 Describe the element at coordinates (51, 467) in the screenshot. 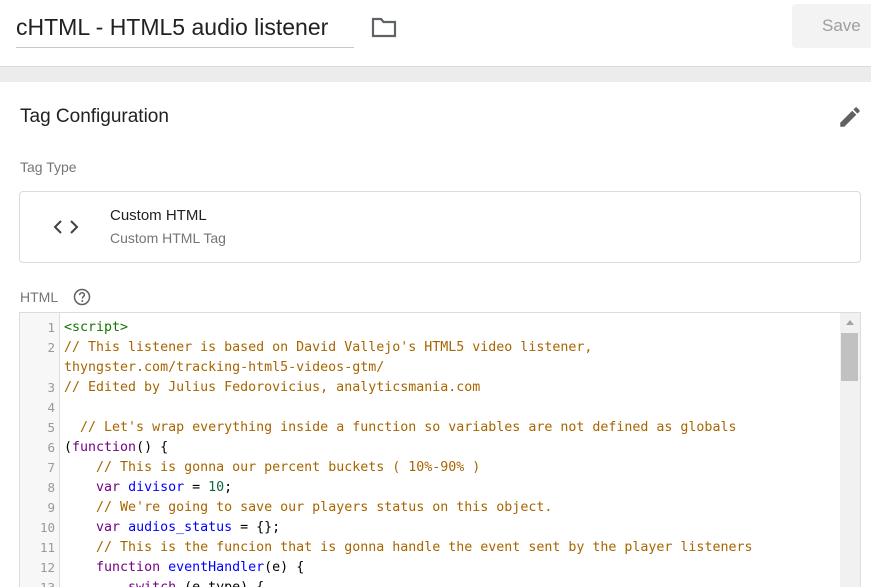

I see `line-number: 7` at that location.